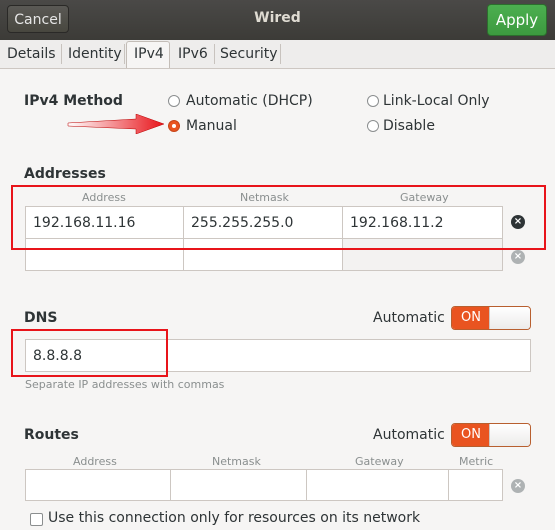  Describe the element at coordinates (65, 174) in the screenshot. I see `addresses-section-label: Addresses` at that location.